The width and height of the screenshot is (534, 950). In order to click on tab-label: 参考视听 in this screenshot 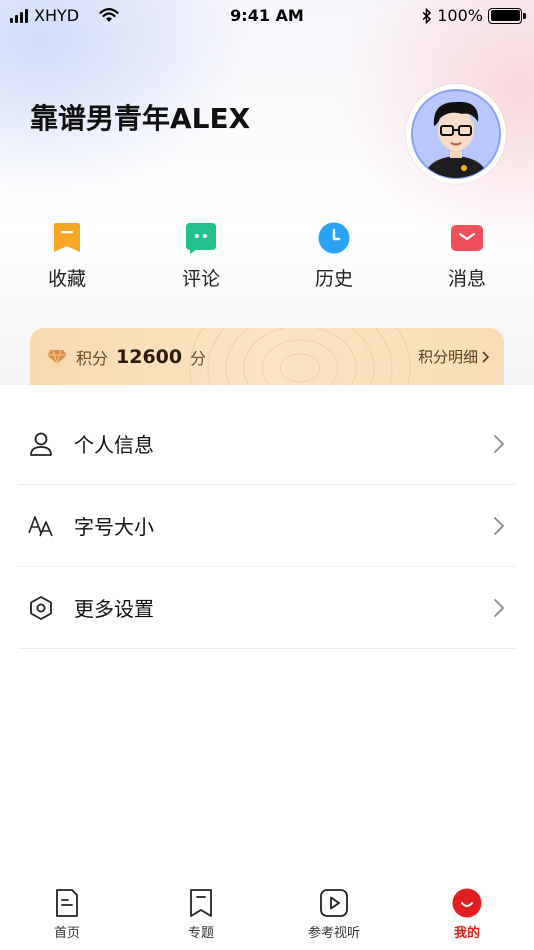, I will do `click(333, 933)`.